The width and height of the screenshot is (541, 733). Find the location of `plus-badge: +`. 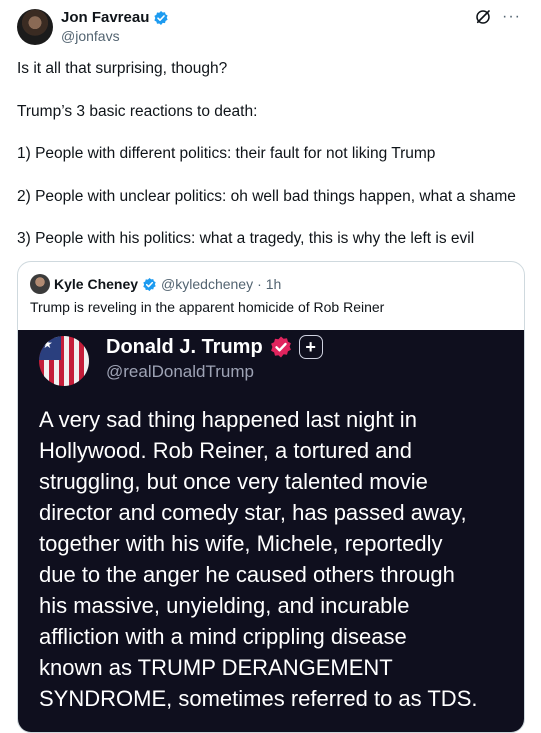

plus-badge: + is located at coordinates (310, 347).